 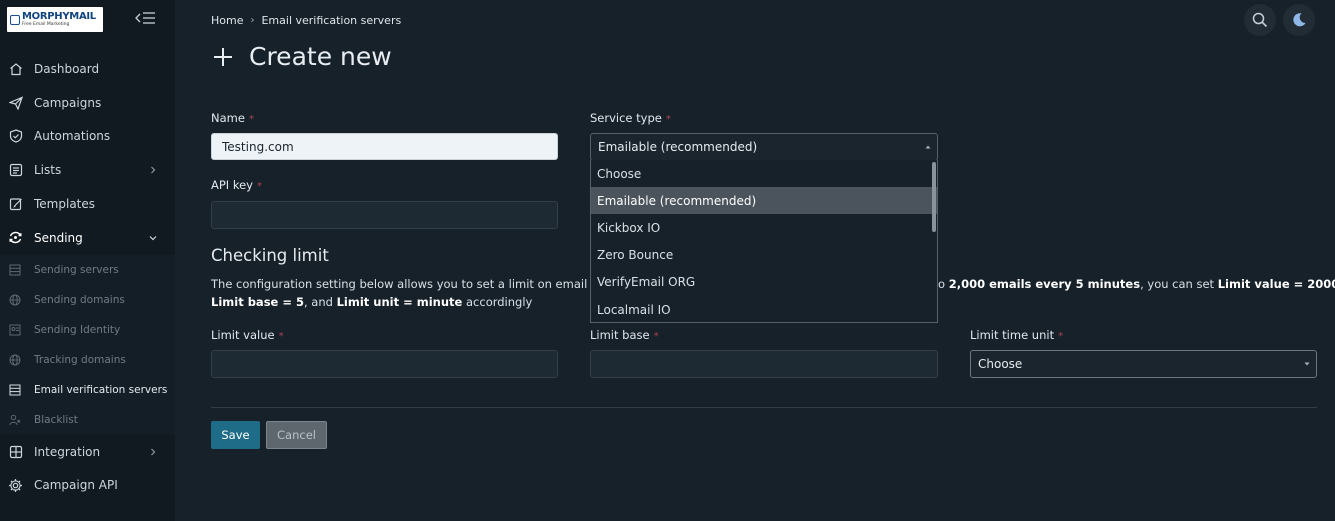 What do you see at coordinates (384, 146) in the screenshot?
I see `name-input: Testing.com` at bounding box center [384, 146].